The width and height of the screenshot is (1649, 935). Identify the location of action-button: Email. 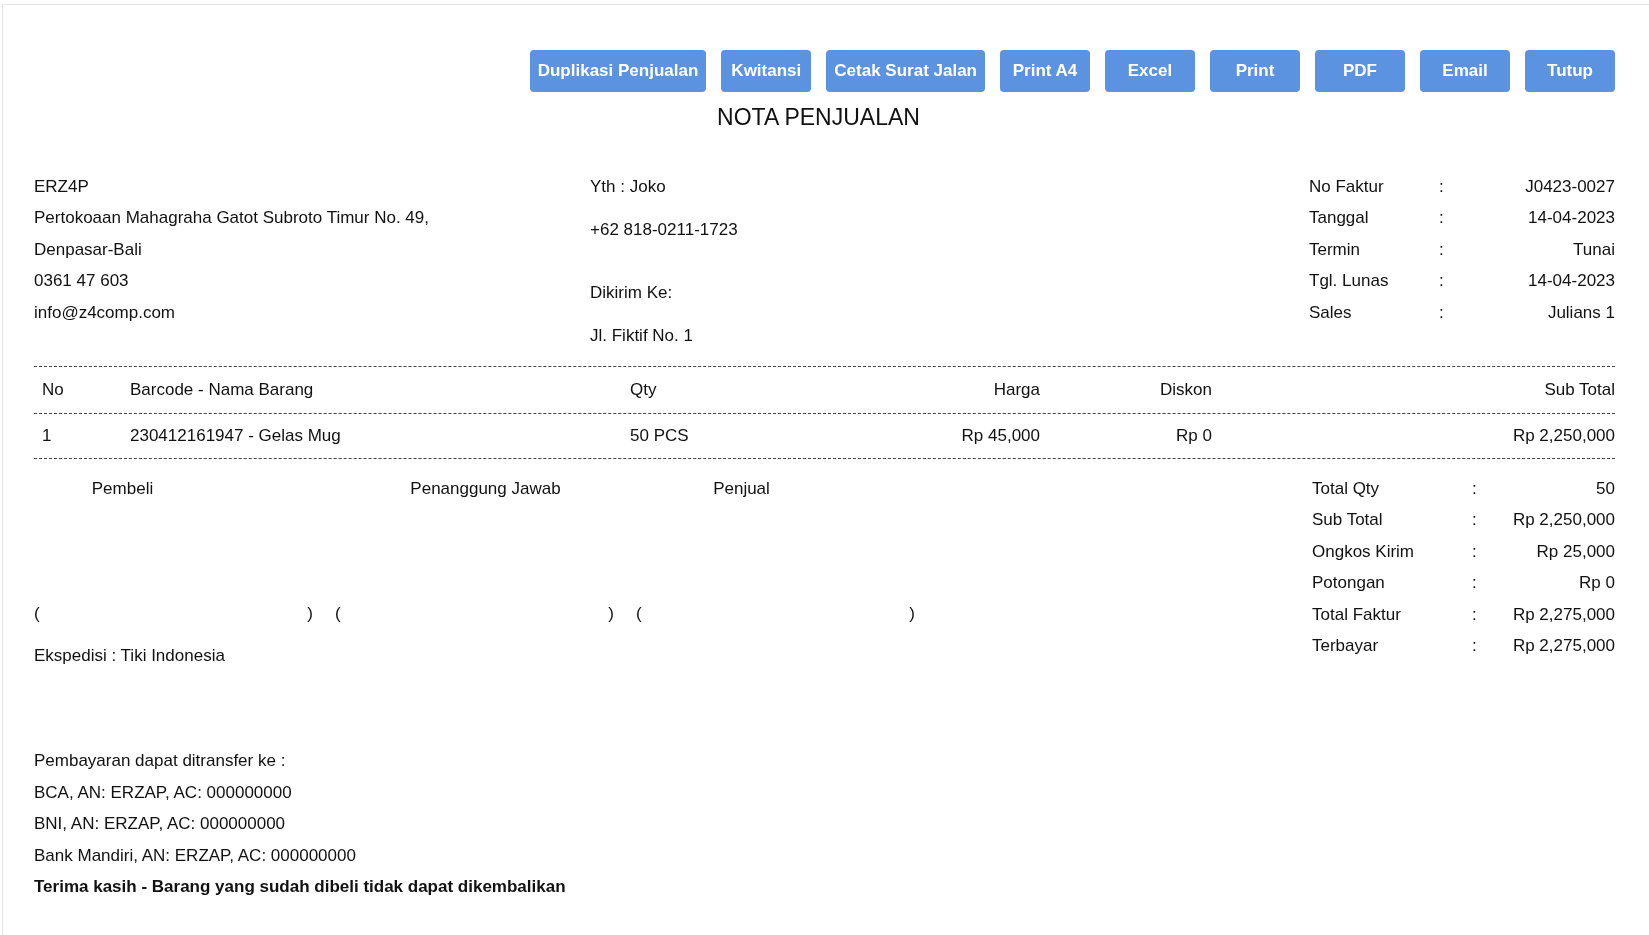
(1465, 71).